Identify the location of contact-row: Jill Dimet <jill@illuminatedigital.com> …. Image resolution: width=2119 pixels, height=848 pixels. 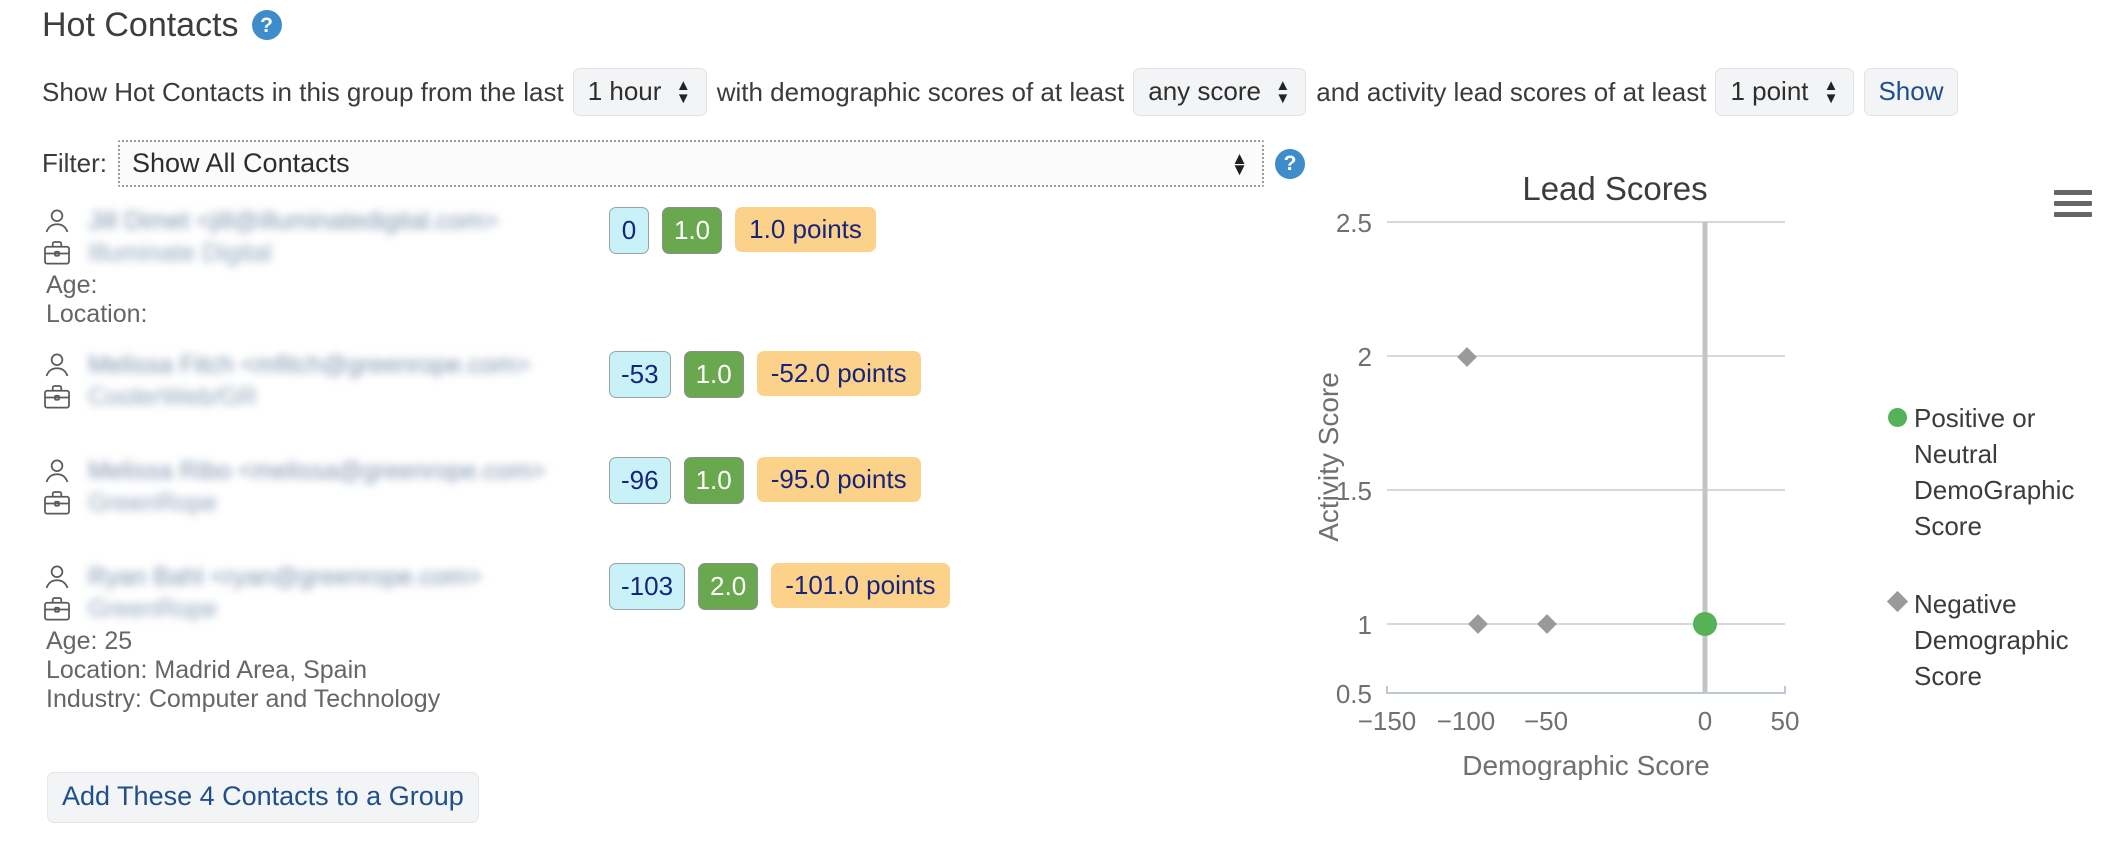
(657, 277).